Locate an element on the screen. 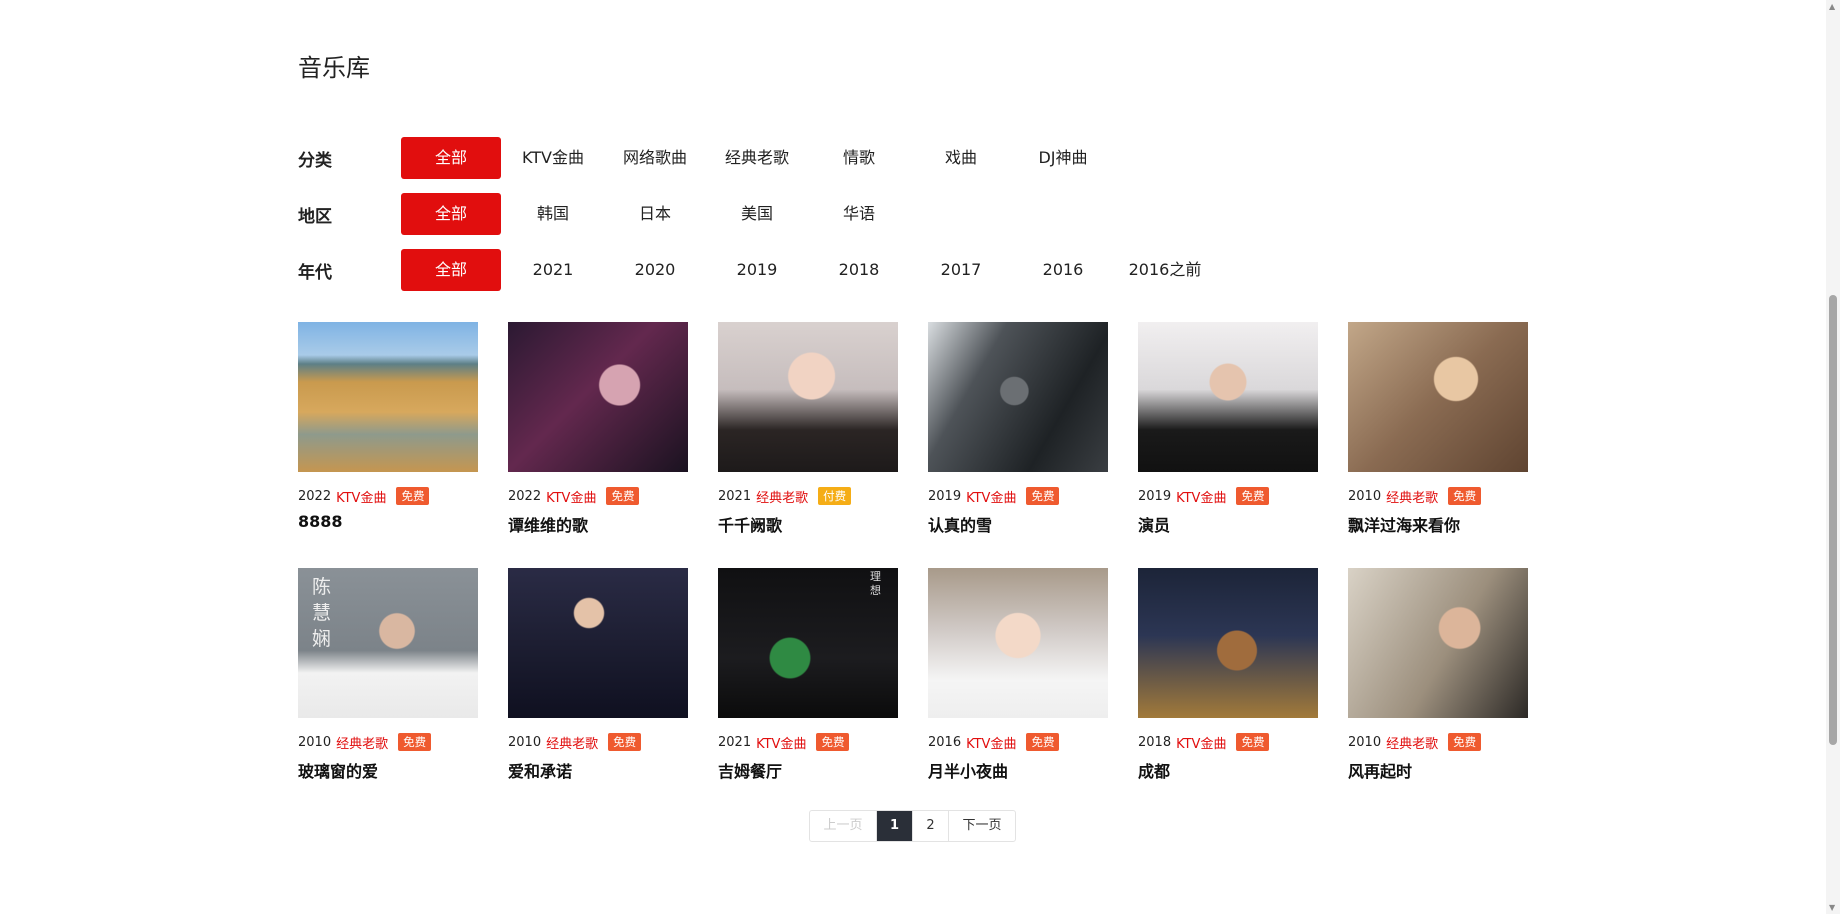 Image resolution: width=1840 pixels, height=914 pixels. song-year: 2018 is located at coordinates (1155, 742).